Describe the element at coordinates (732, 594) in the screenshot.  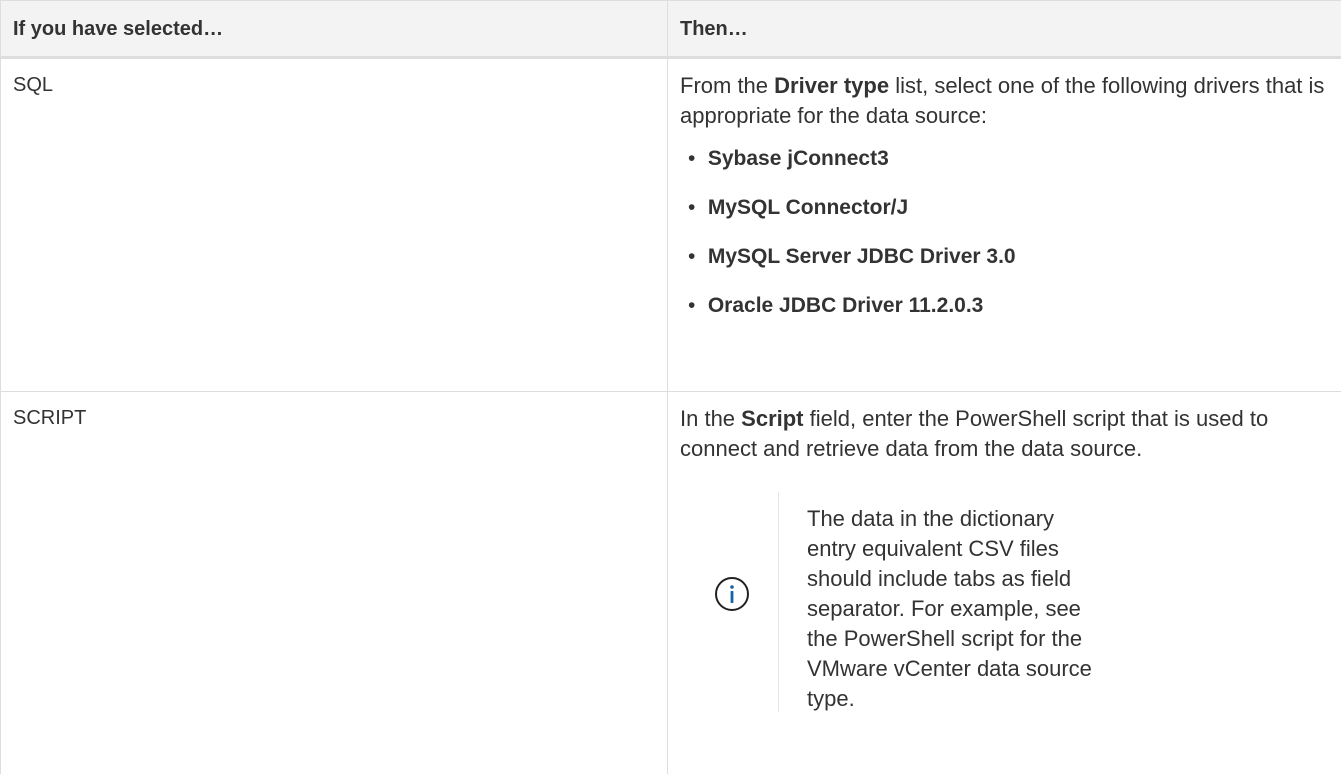
I see `info-icon` at that location.